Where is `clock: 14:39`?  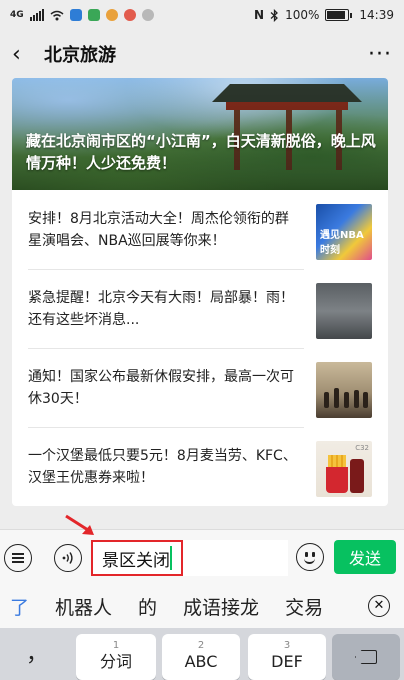
clock: 14:39 is located at coordinates (376, 15).